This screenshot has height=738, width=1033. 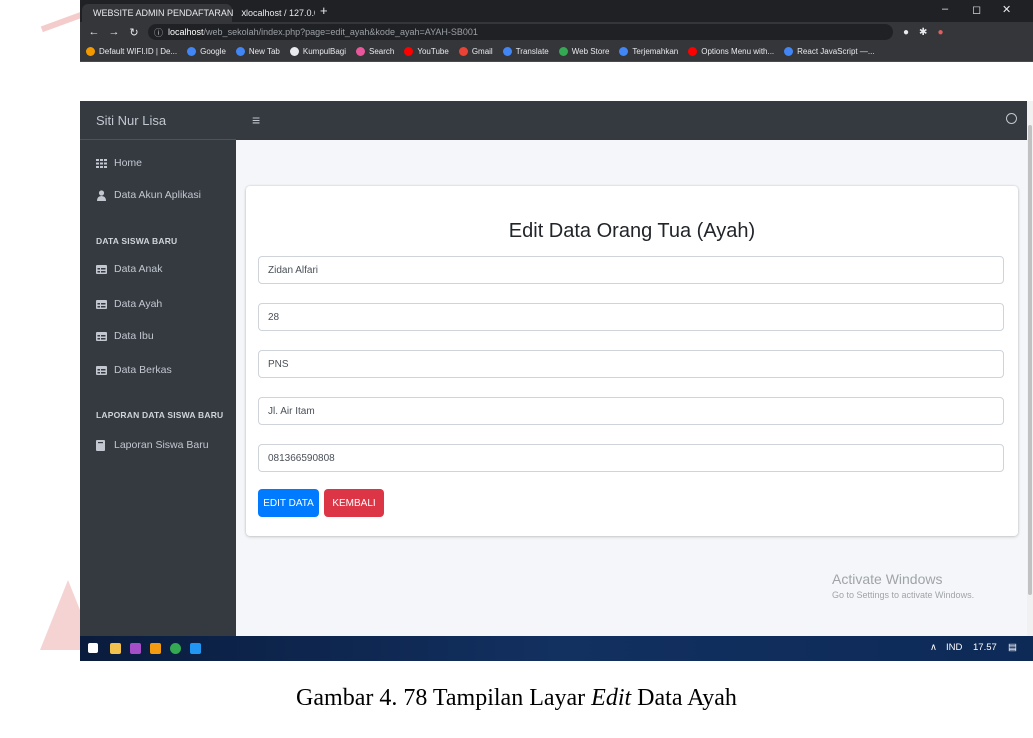 What do you see at coordinates (143, 370) in the screenshot?
I see `sidebar-item-label: Data Berkas` at bounding box center [143, 370].